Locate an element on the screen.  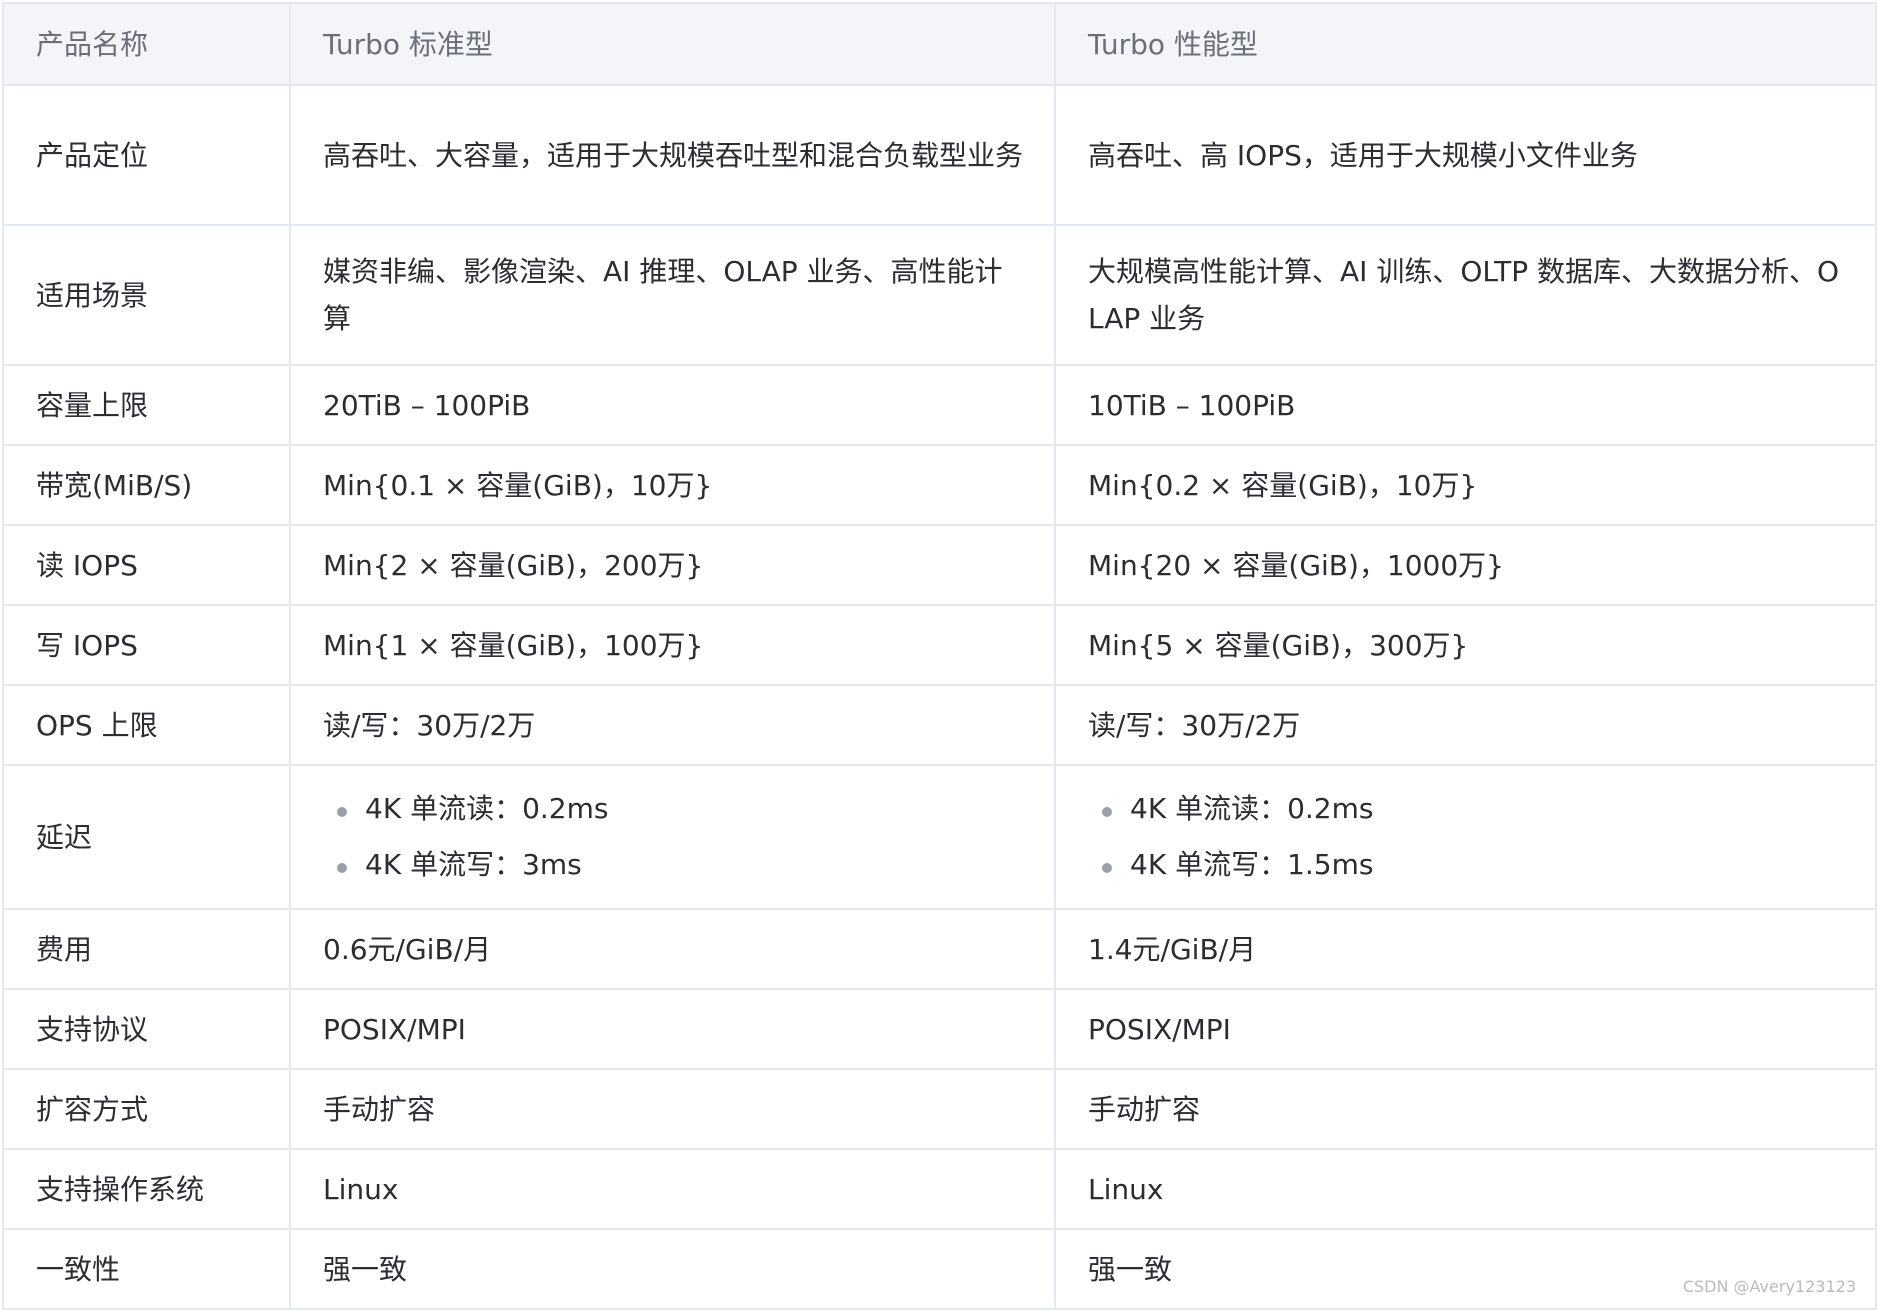
cell-performance: Min{20 × 容量(GiB)，1000万} is located at coordinates (1465, 565).